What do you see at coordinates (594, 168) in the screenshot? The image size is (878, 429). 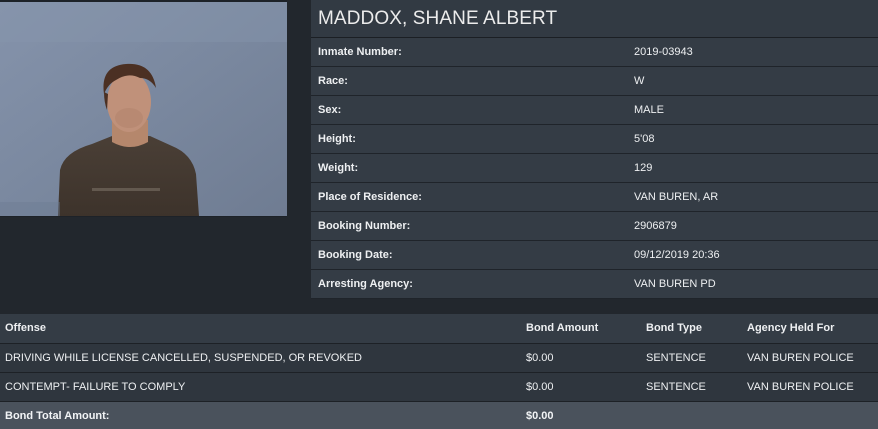 I see `detail-row-weight: Weight: 129` at bounding box center [594, 168].